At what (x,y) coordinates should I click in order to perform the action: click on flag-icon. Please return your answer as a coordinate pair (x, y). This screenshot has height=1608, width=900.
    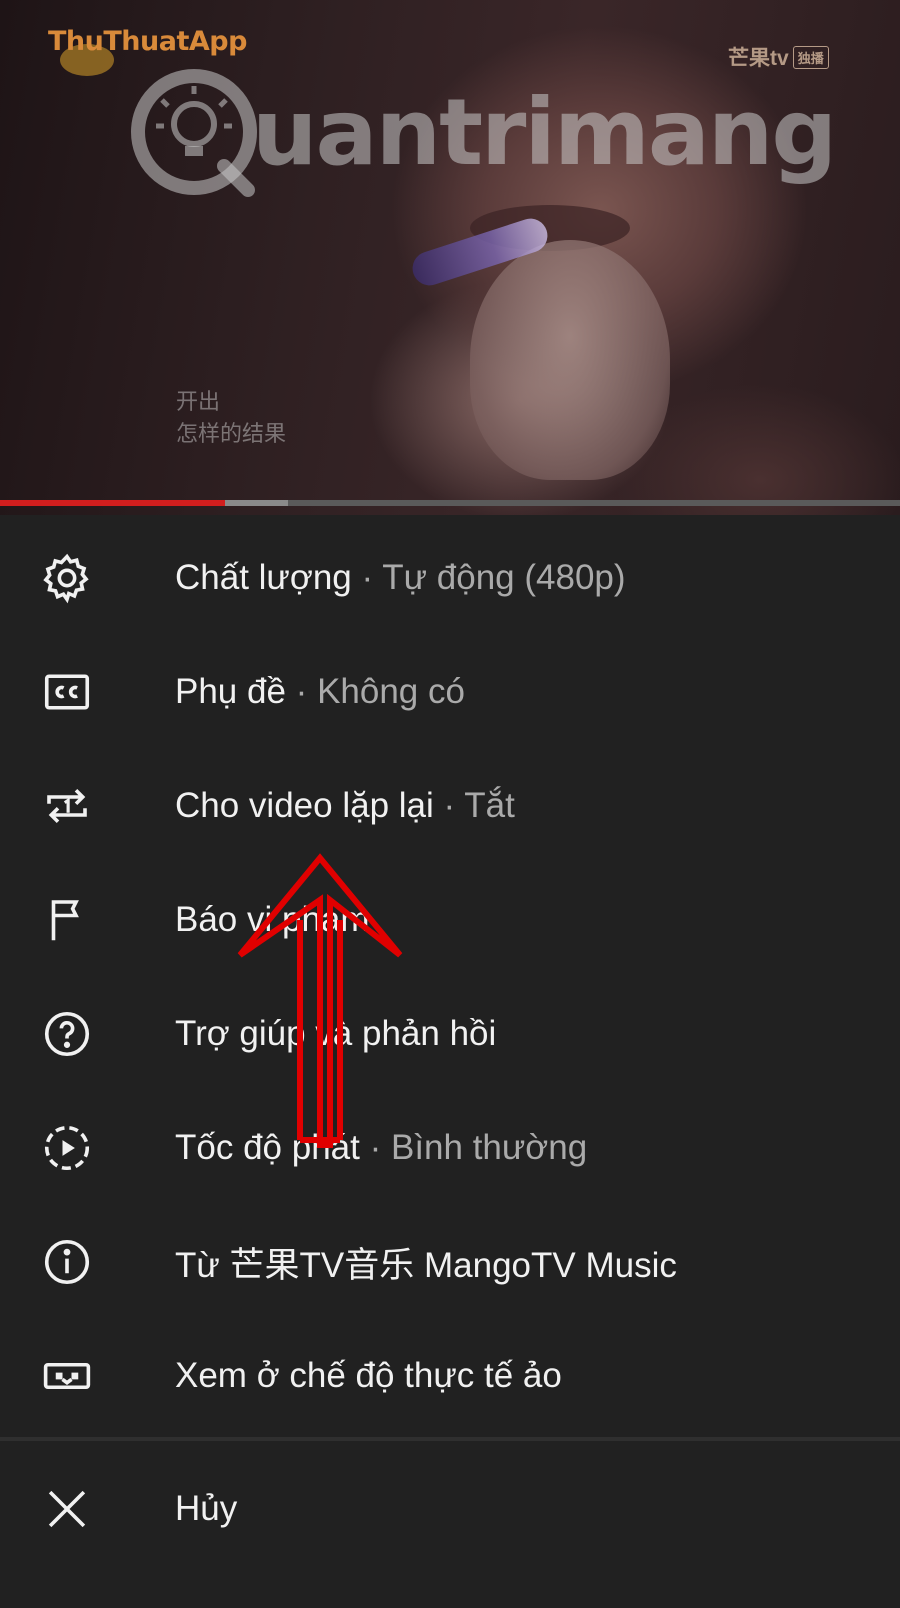
    Looking at the image, I should click on (67, 920).